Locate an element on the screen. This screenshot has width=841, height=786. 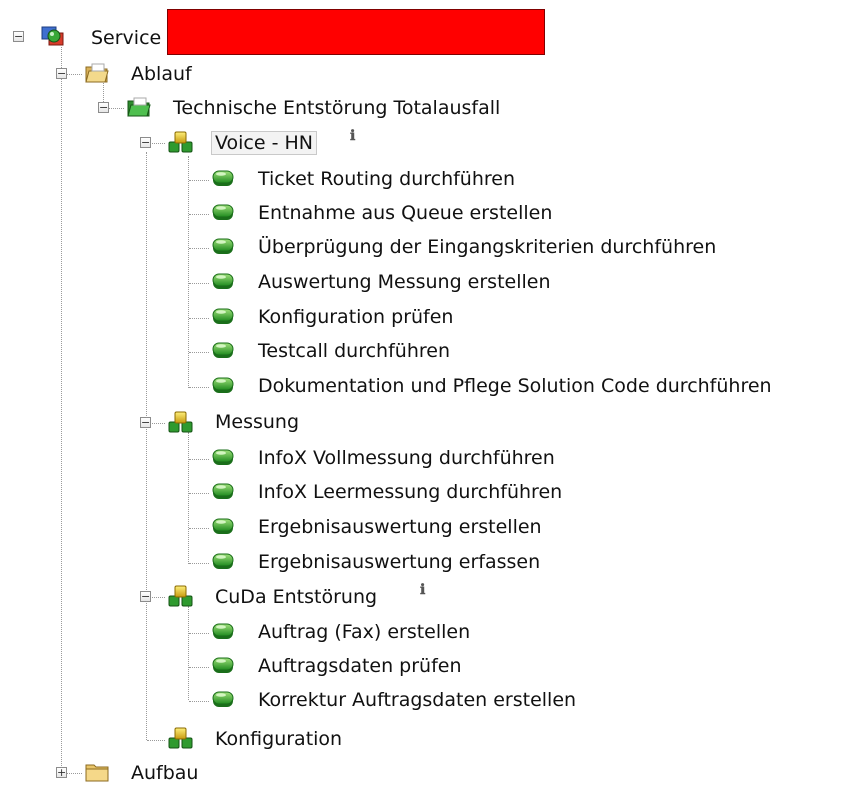
tree-node-messung: Messung is located at coordinates (257, 422).